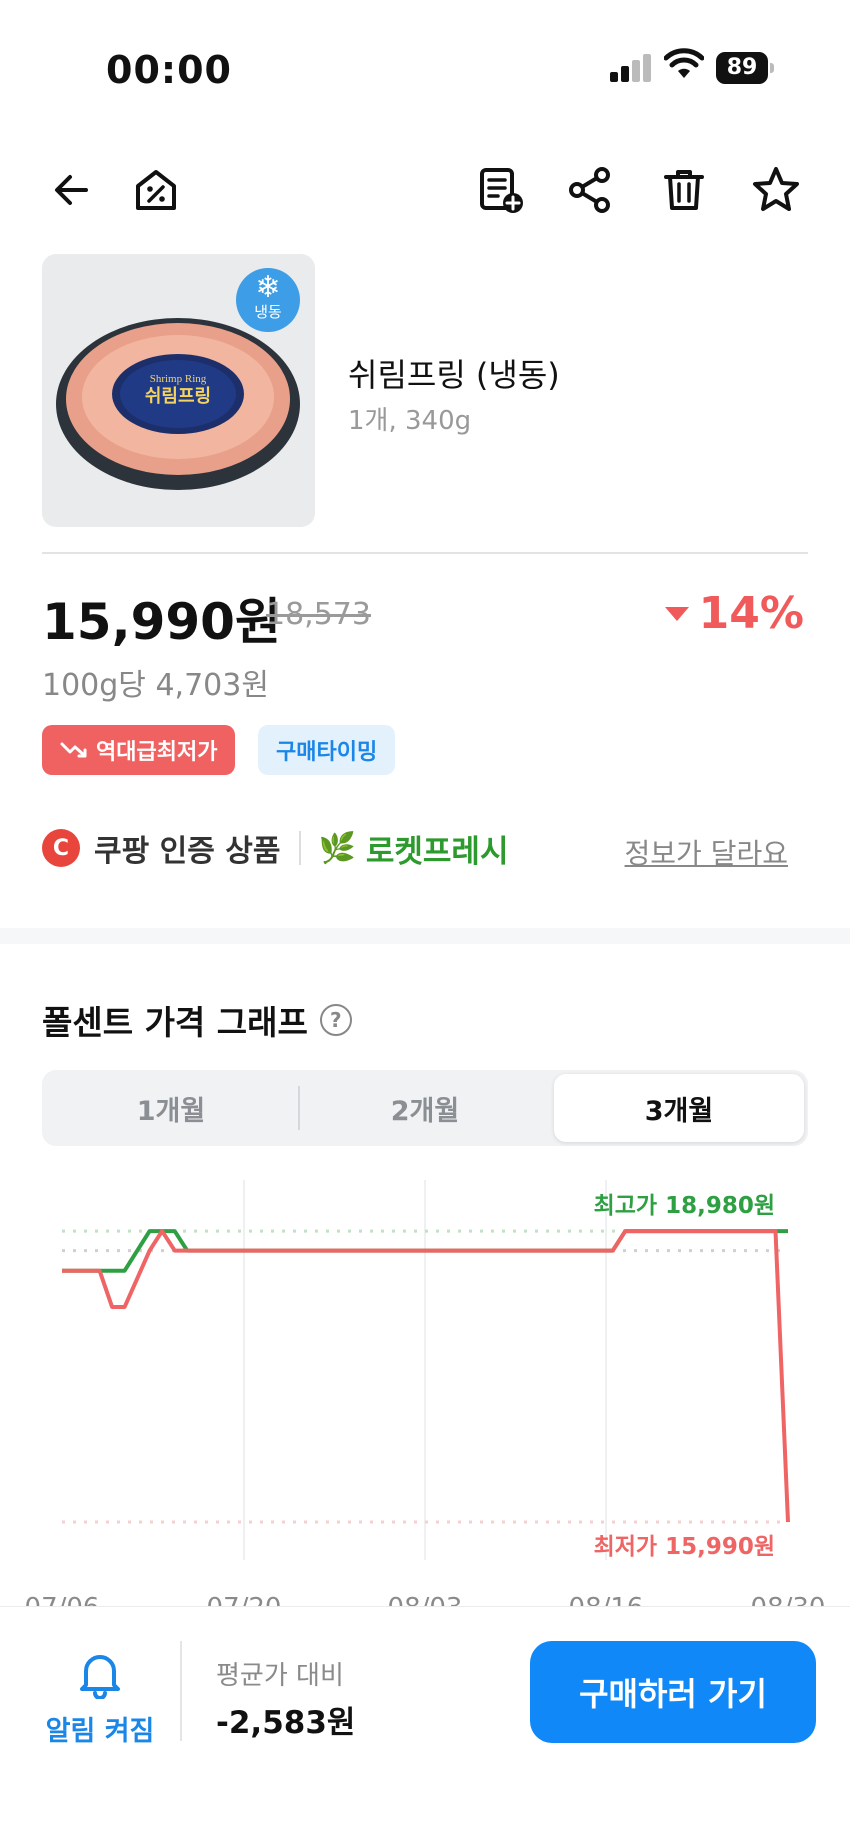 The width and height of the screenshot is (850, 1848). Describe the element at coordinates (335, 1020) in the screenshot. I see `help-icon: ?` at that location.